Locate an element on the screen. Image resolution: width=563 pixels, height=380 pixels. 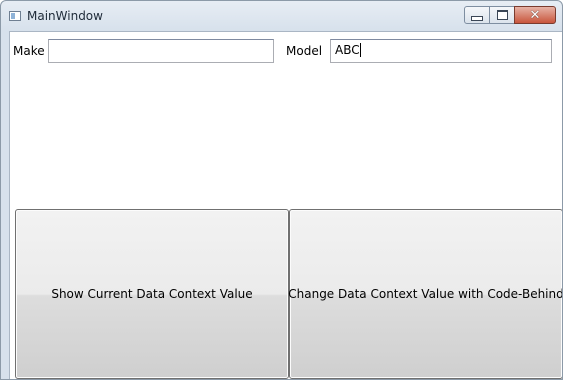
title-bar: MainWindow ✕ is located at coordinates (281, 16).